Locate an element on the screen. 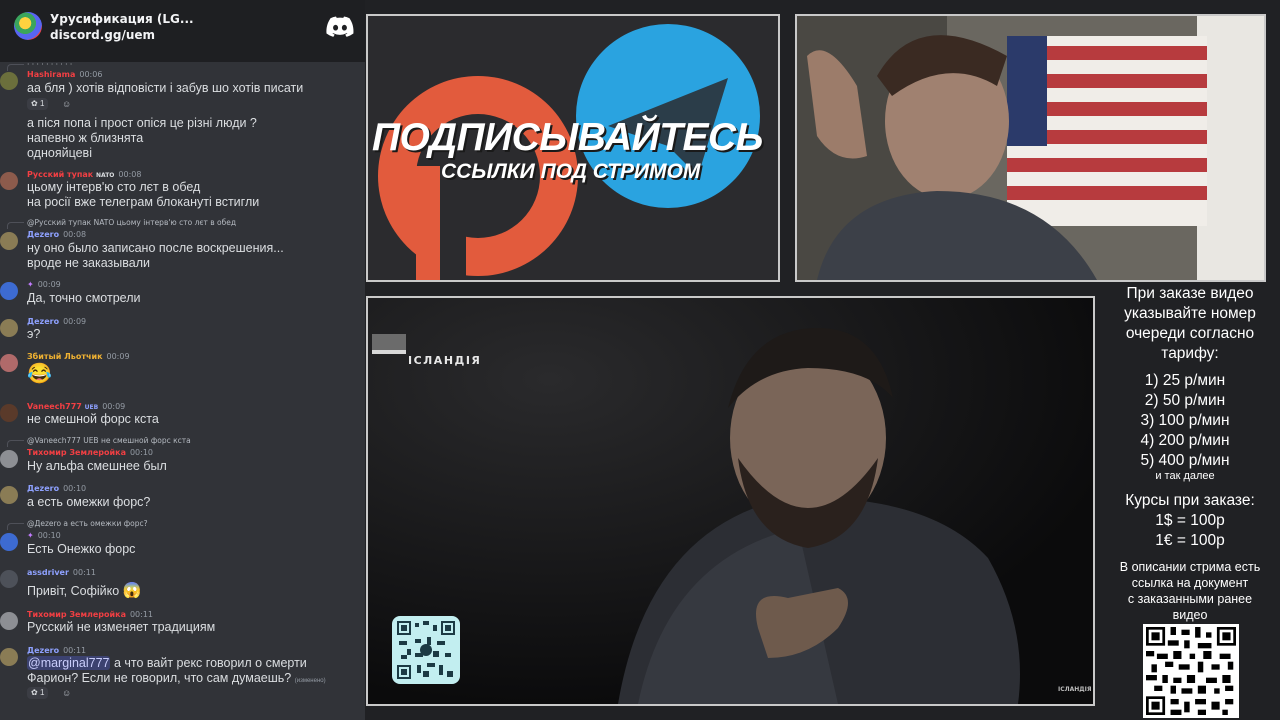  message-text: однояйцеві is located at coordinates (59, 153).